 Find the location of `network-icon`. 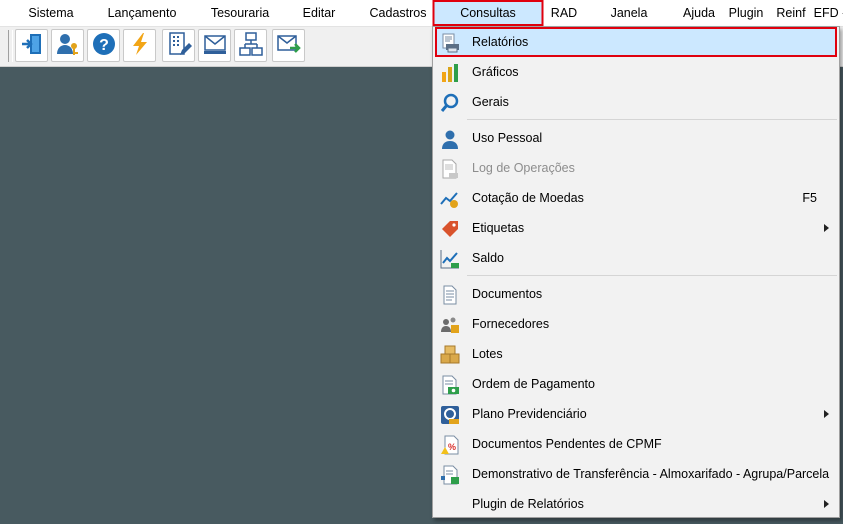

network-icon is located at coordinates (251, 45).